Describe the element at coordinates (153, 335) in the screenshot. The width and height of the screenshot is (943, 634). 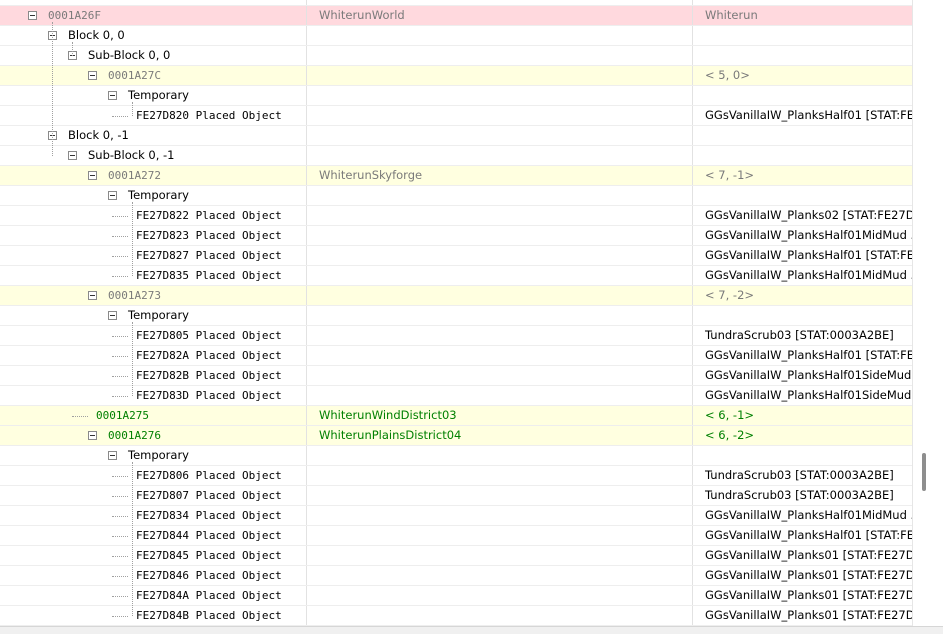
I see `tree-node-cell: FE27D805 Placed Object` at that location.